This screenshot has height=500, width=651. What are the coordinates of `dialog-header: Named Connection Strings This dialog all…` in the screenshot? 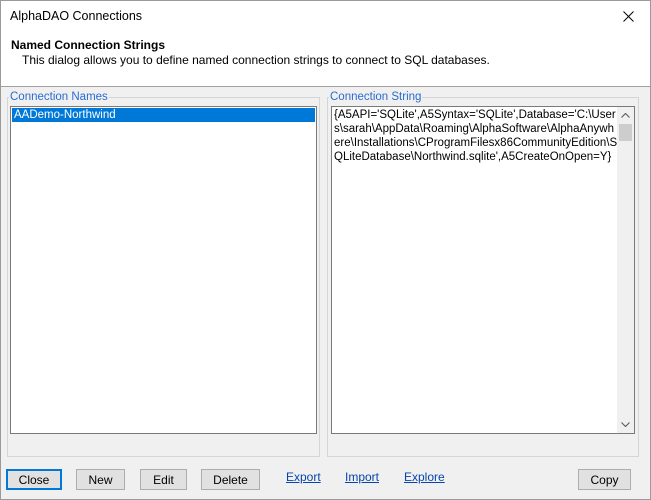 It's located at (325, 59).